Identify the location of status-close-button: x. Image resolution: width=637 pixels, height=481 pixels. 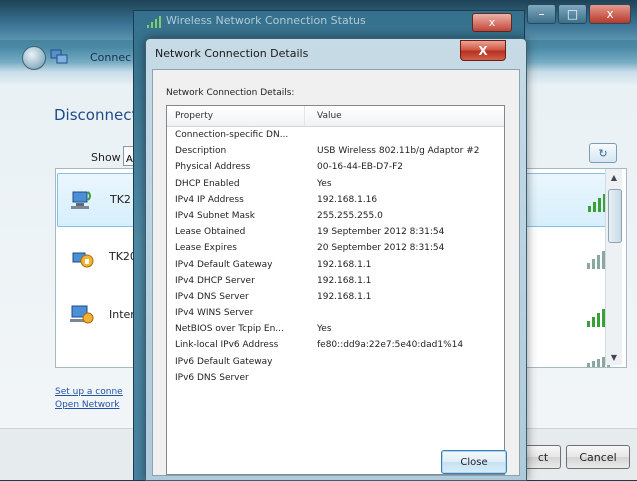
(492, 22).